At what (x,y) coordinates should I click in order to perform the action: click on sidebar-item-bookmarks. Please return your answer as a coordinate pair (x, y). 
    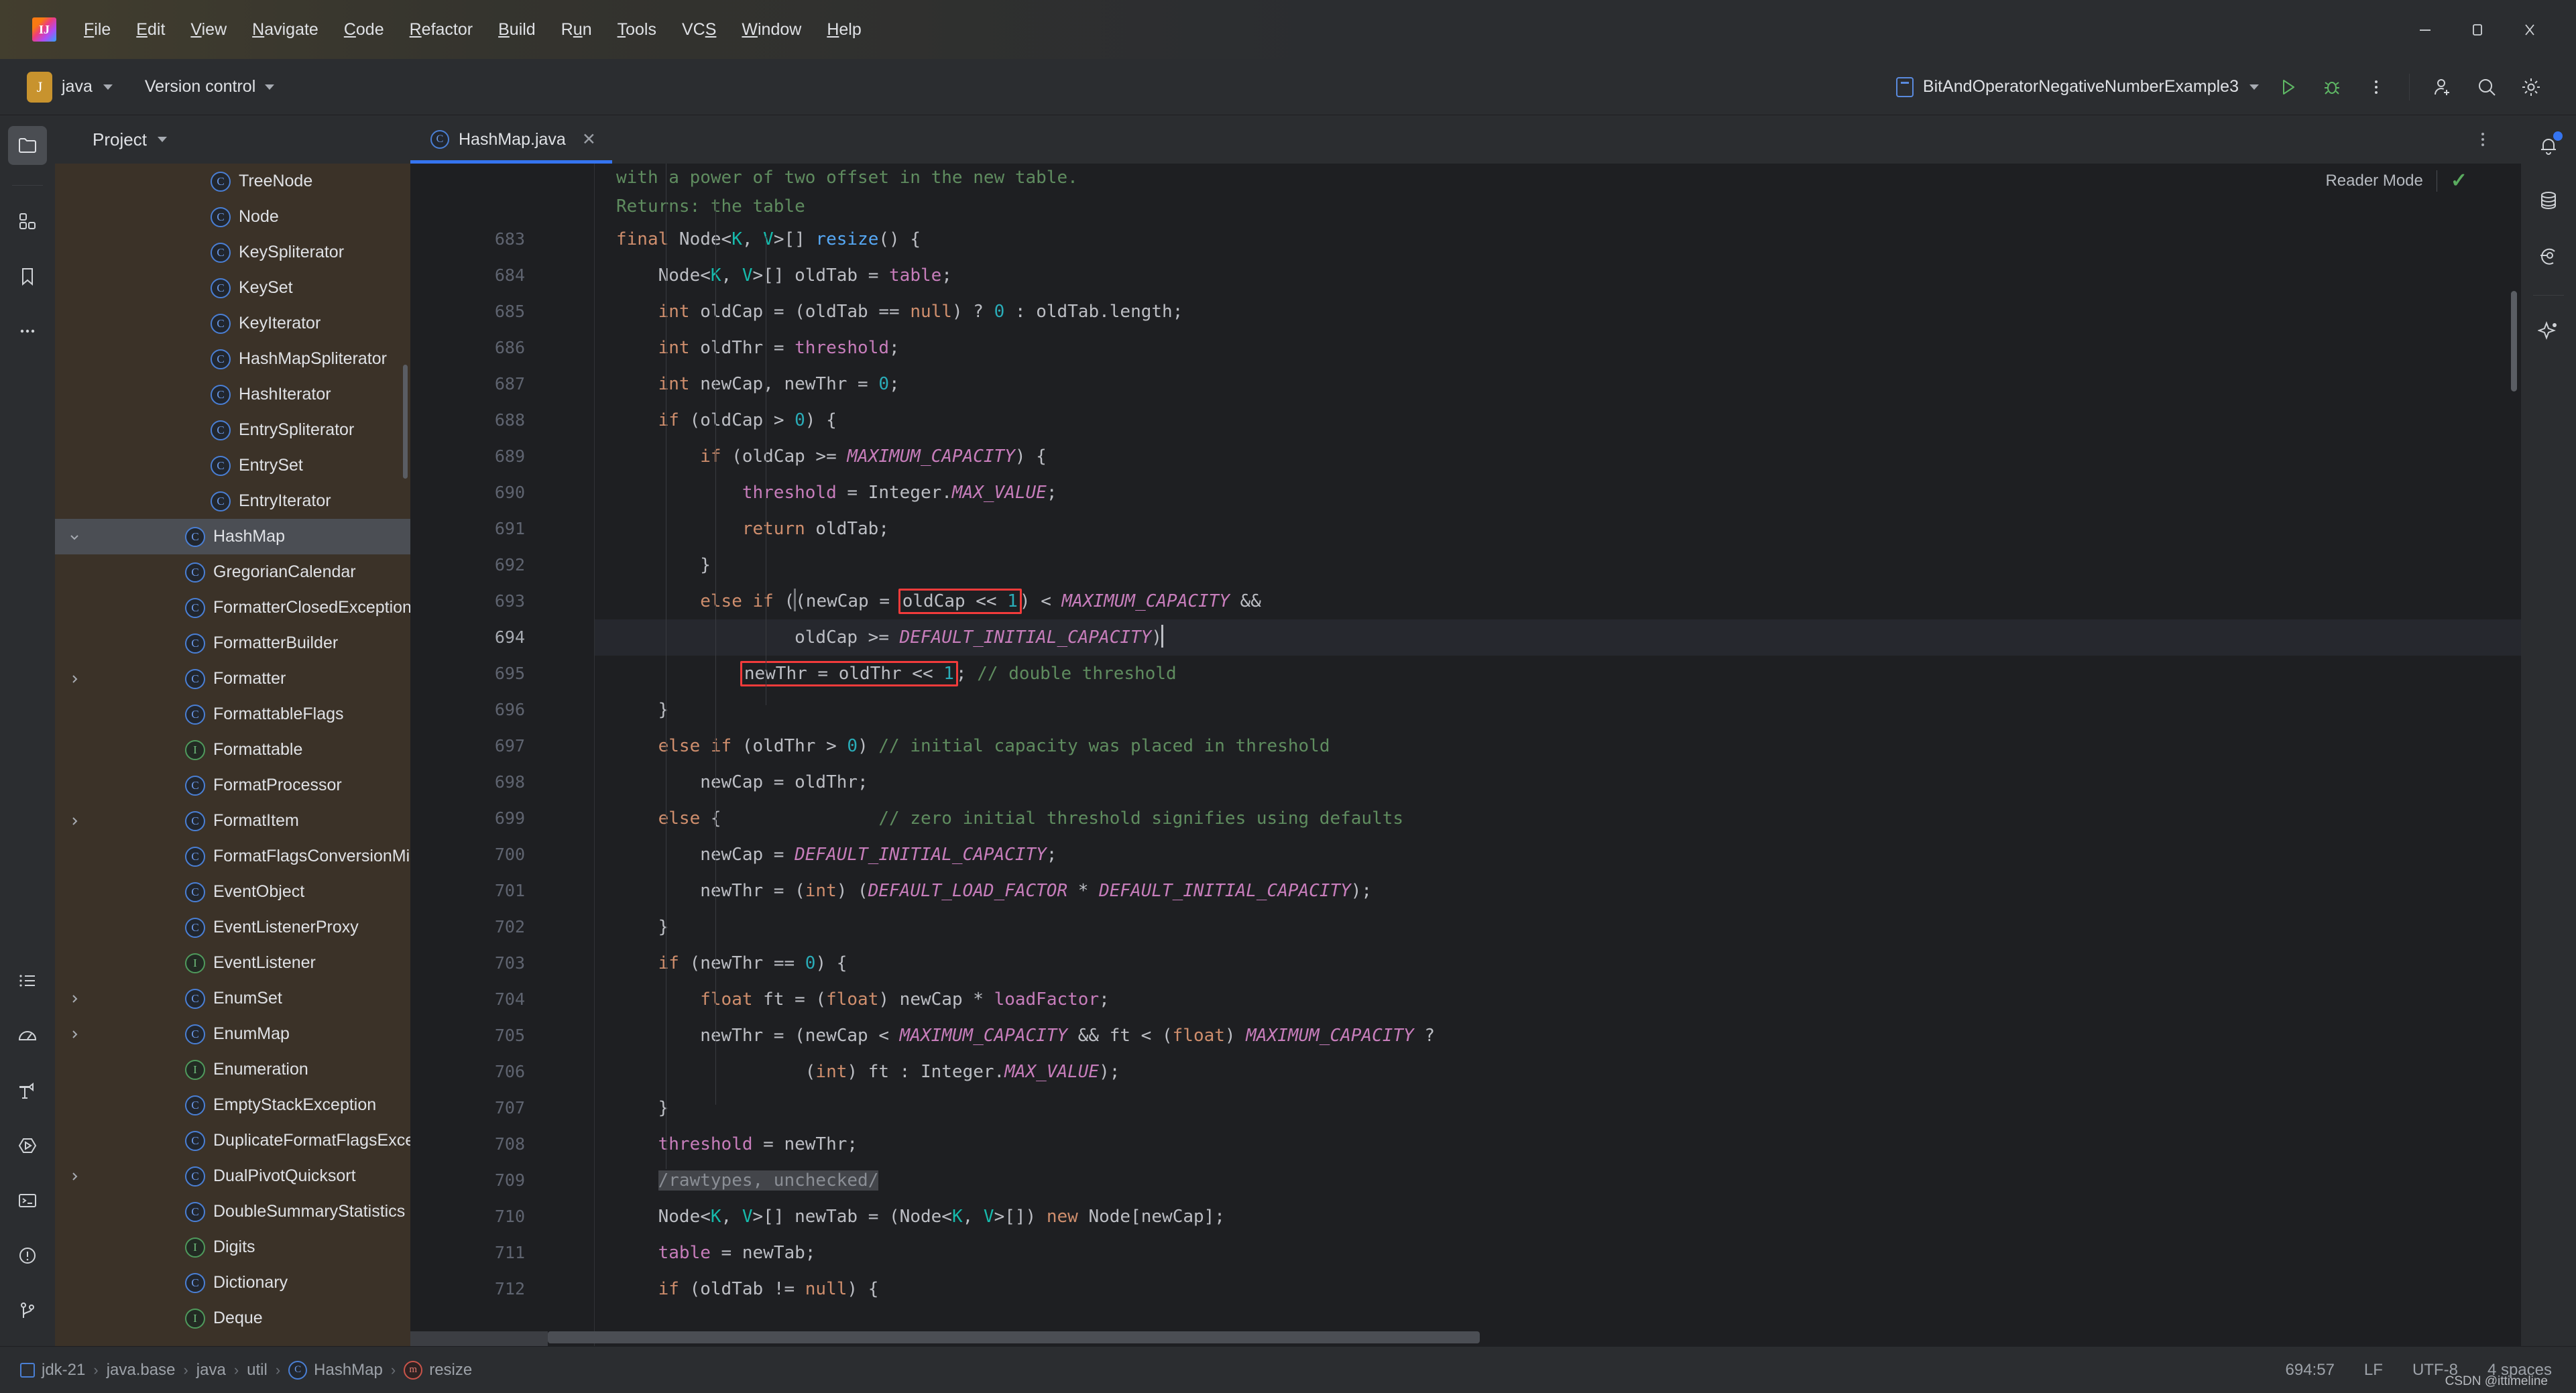
    Looking at the image, I should click on (27, 277).